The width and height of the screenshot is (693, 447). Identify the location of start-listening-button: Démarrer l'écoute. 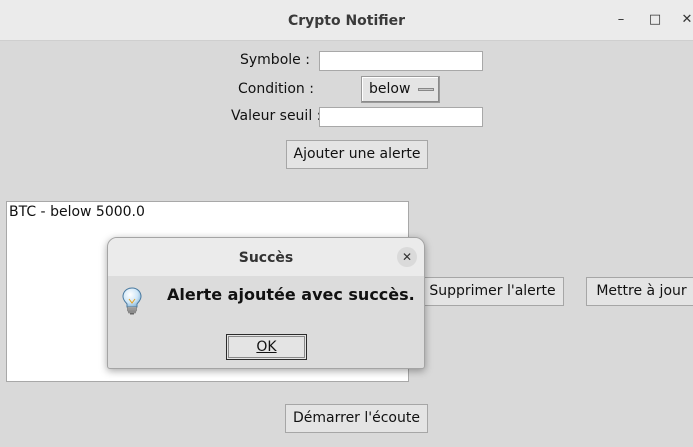
(356, 418).